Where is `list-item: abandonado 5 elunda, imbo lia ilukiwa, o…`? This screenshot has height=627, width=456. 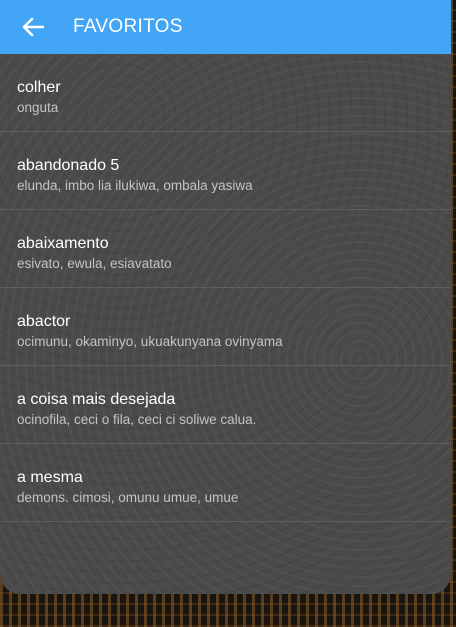 list-item: abandonado 5 elunda, imbo lia ilukiwa, o… is located at coordinates (225, 171).